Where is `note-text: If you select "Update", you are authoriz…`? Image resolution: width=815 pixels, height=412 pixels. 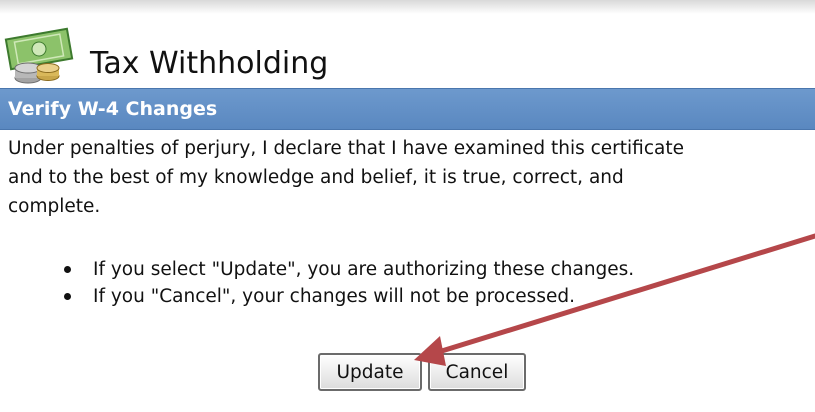 note-text: If you select "Update", you are authoriz… is located at coordinates (364, 269).